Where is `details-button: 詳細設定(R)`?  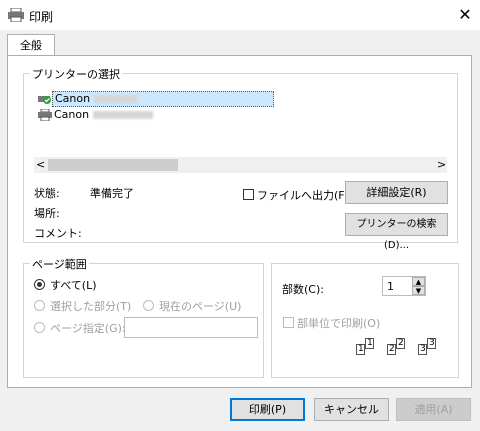 details-button: 詳細設定(R) is located at coordinates (396, 192).